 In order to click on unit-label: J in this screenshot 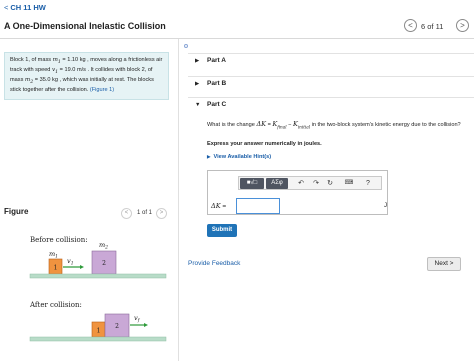, I will do `click(385, 206)`.